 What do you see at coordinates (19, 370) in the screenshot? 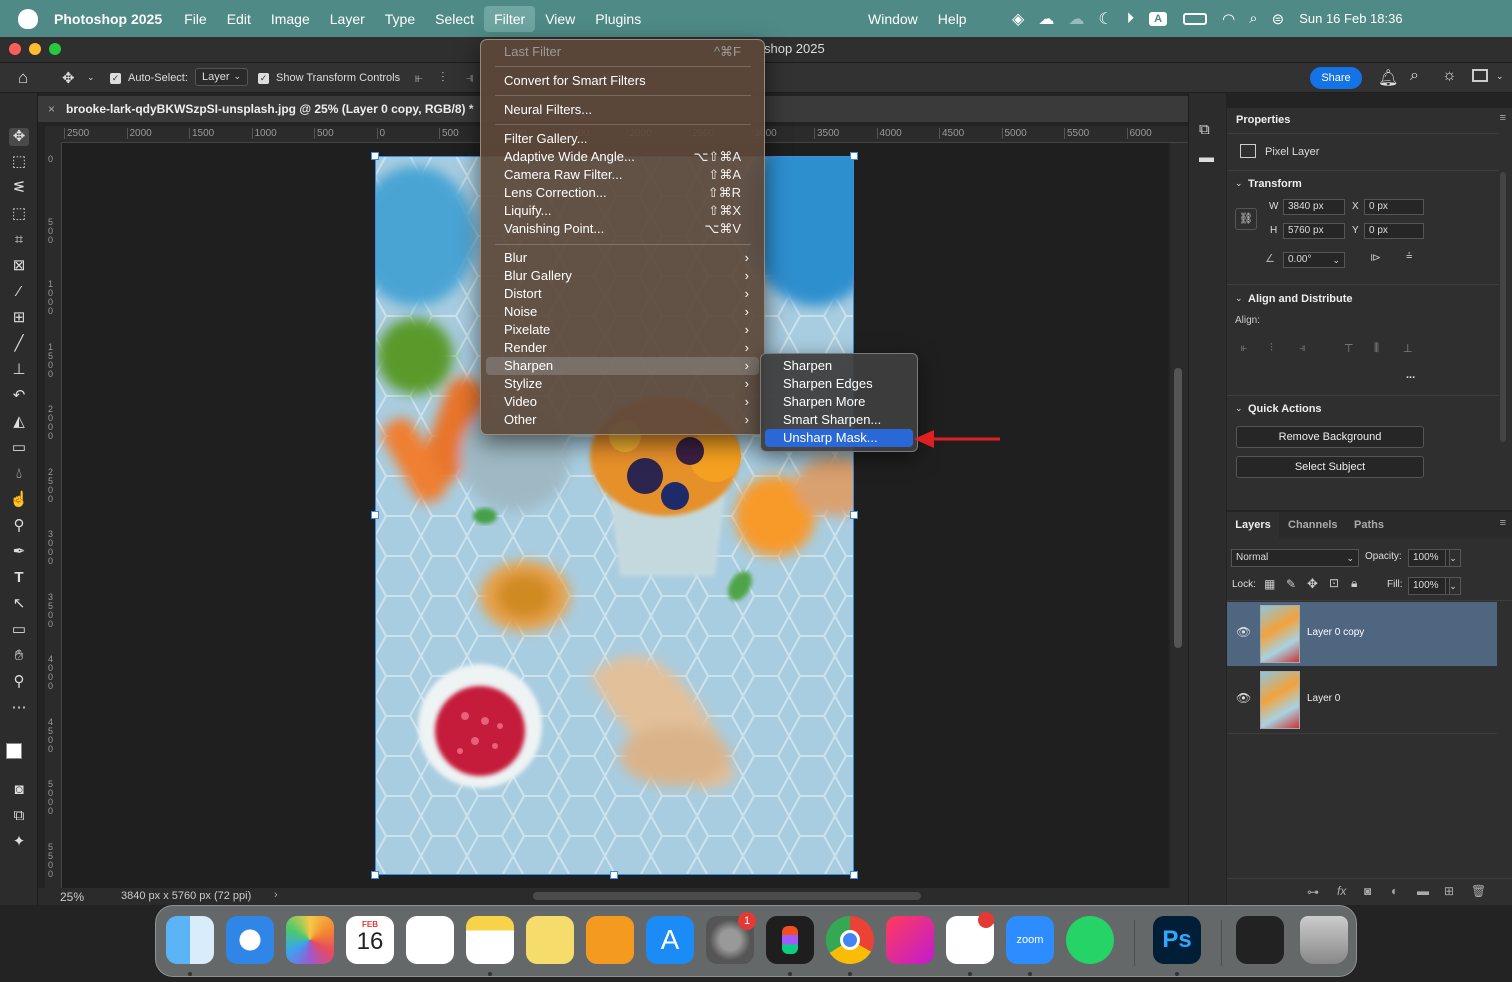
I see `stamp-tool-icon: ⊥` at bounding box center [19, 370].